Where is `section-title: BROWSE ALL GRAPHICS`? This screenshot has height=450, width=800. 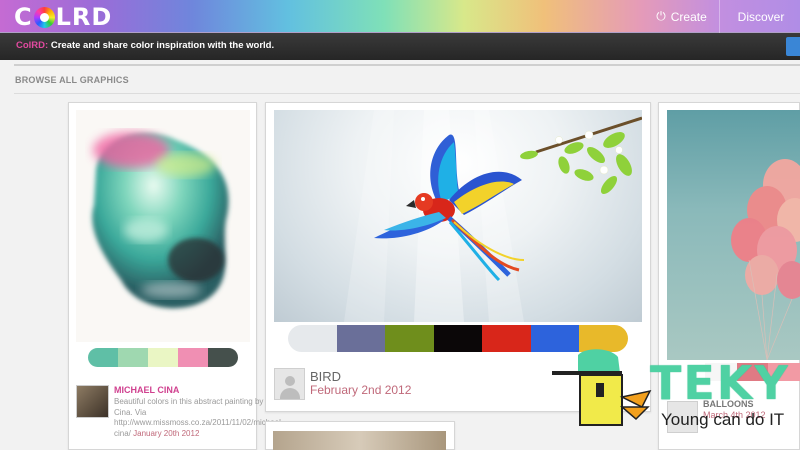 section-title: BROWSE ALL GRAPHICS is located at coordinates (72, 80).